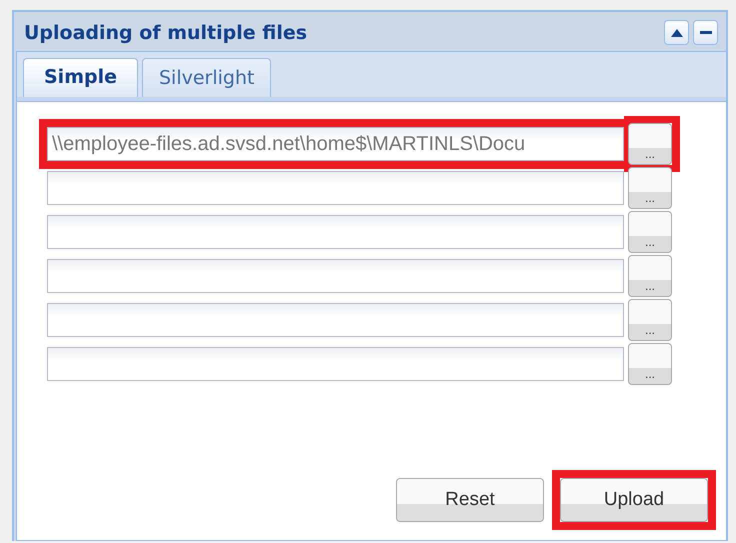  What do you see at coordinates (634, 500) in the screenshot?
I see `upload-button: Upload` at bounding box center [634, 500].